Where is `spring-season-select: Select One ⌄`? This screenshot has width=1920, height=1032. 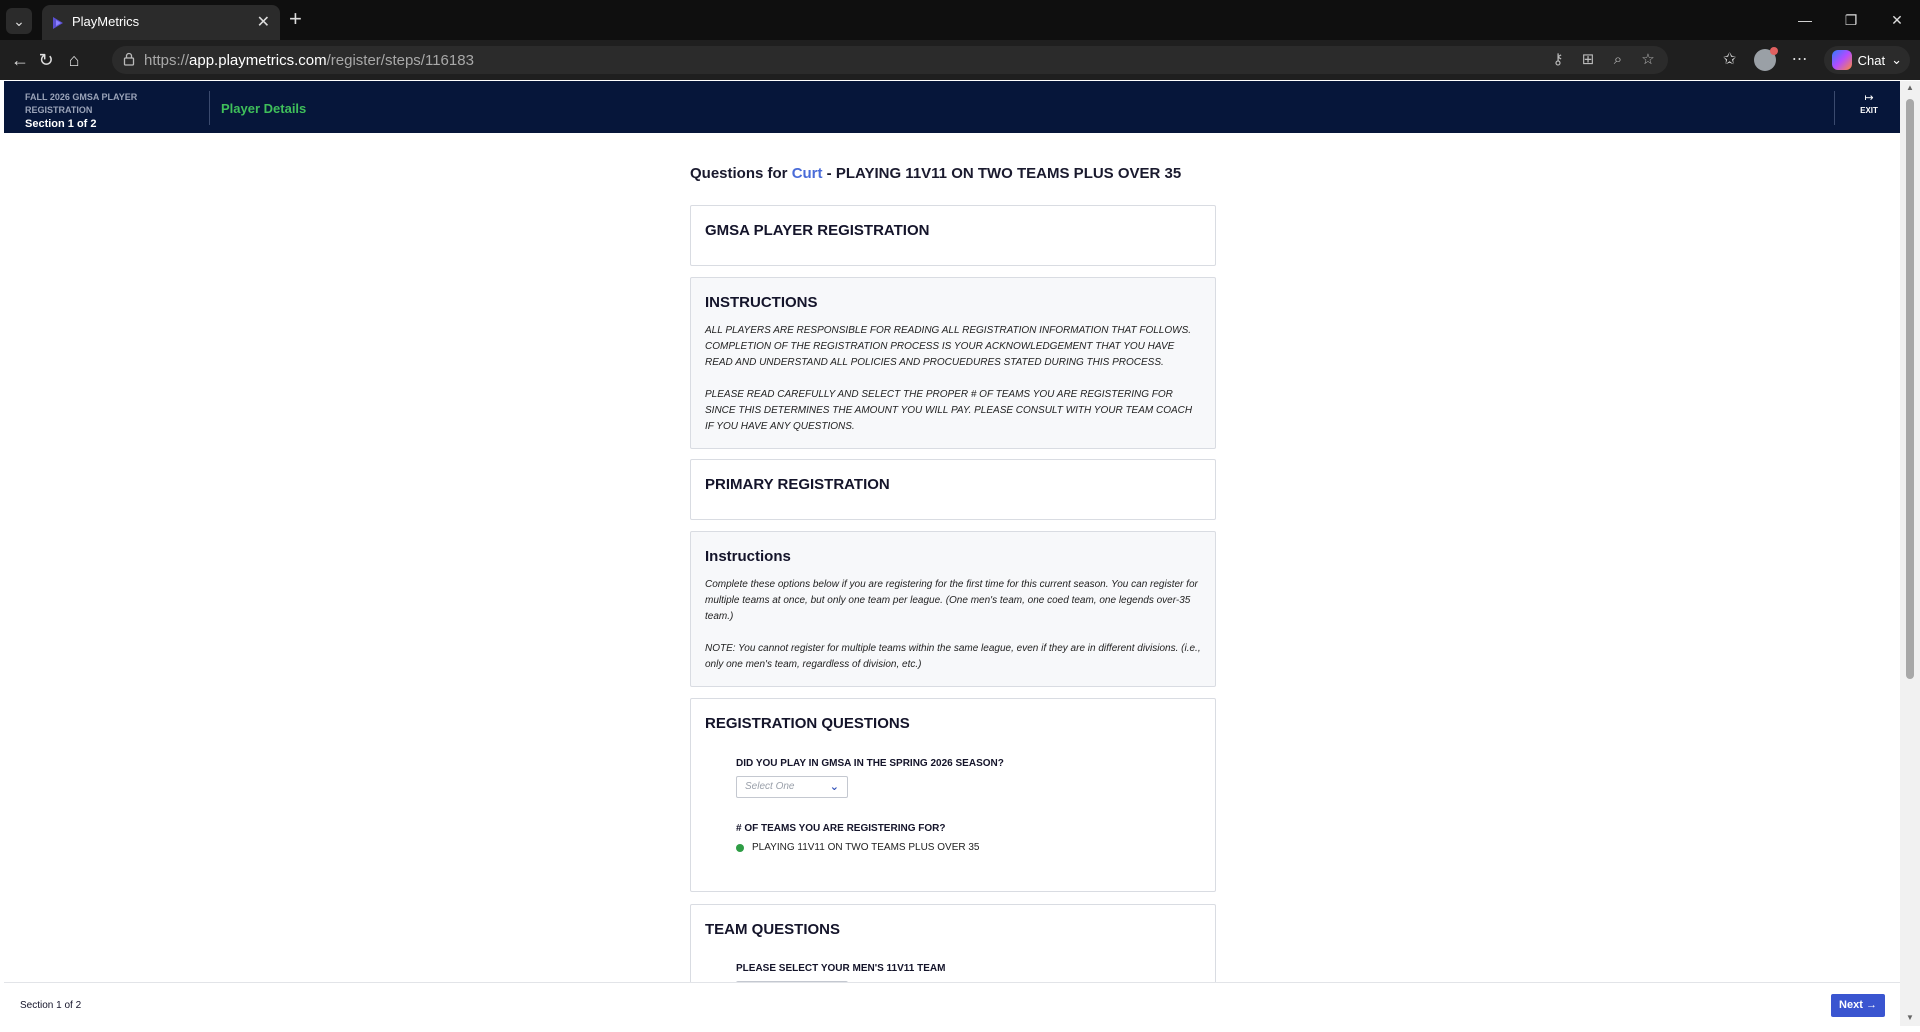 spring-season-select: Select One ⌄ is located at coordinates (792, 787).